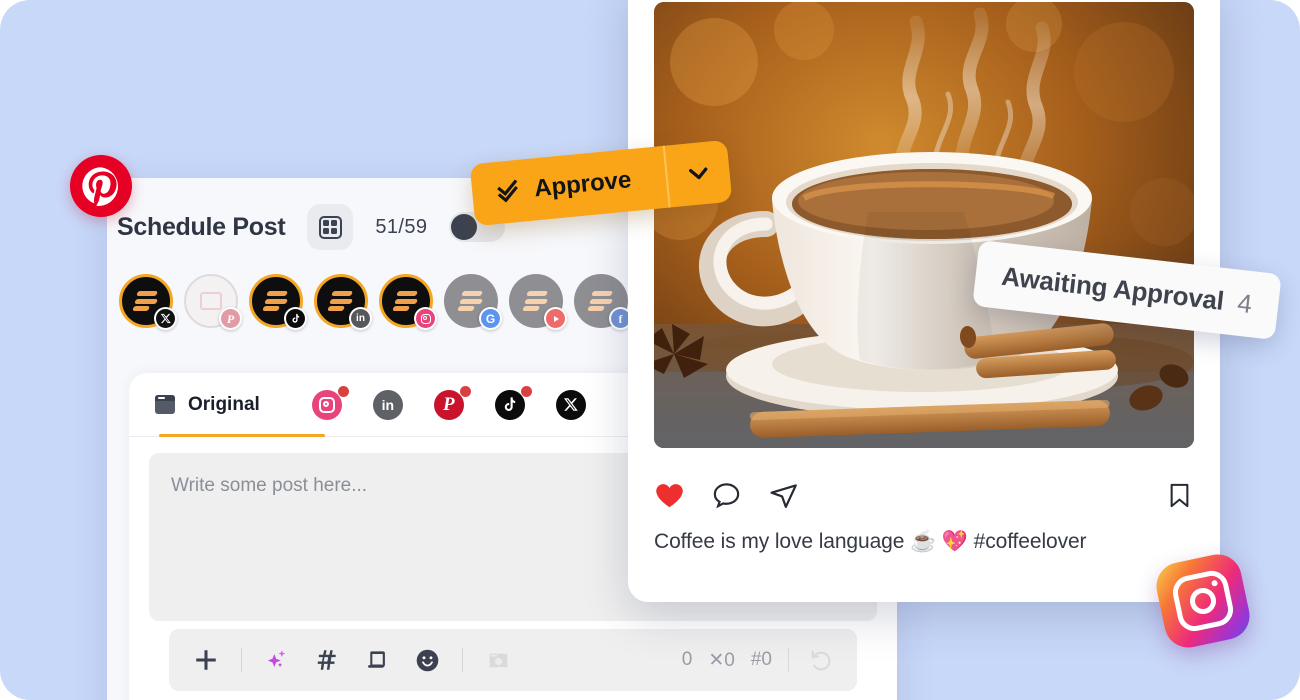  Describe the element at coordinates (201, 226) in the screenshot. I see `page-title: Schedule Post` at that location.